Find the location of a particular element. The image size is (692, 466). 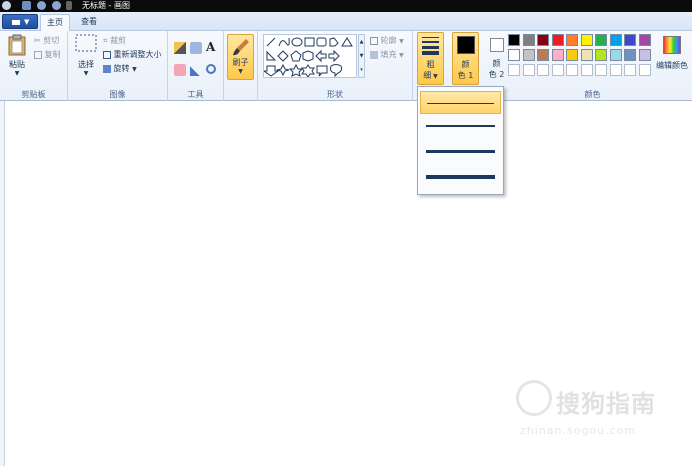

oval-shape-icon is located at coordinates (297, 42).